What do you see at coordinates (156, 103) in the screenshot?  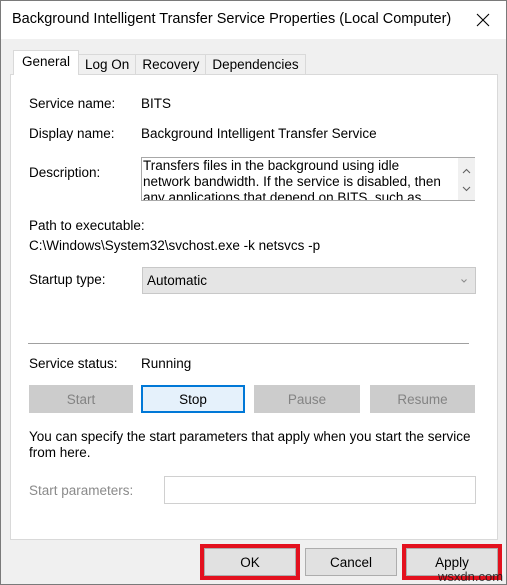 I see `service-name-value: BITS` at bounding box center [156, 103].